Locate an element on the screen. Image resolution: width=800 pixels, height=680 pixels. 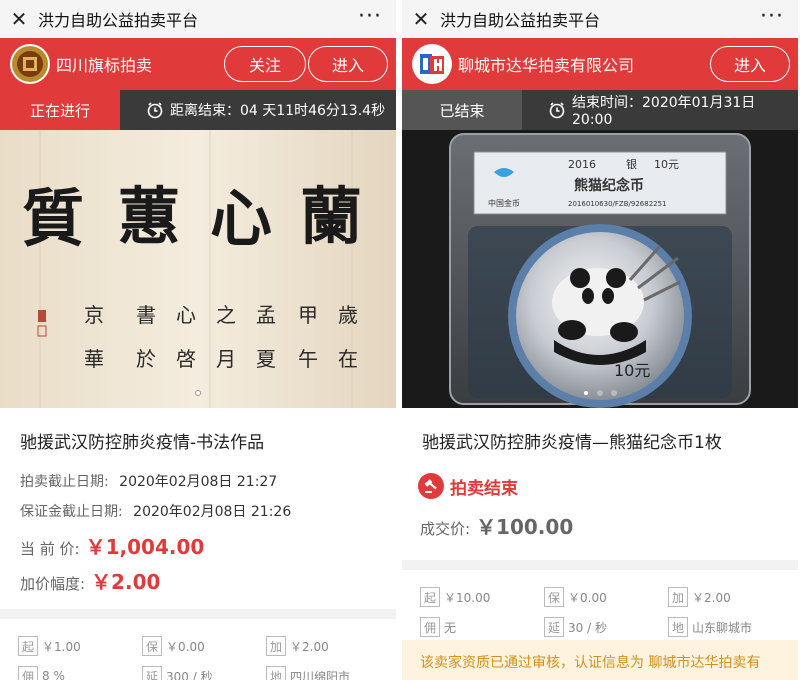
param-location: 地四川绵阳市 is located at coordinates (328, 670).